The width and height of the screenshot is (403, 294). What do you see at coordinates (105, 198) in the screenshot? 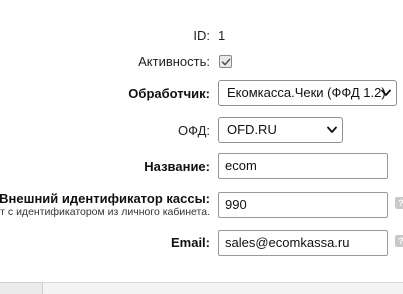
I see `external-id-label: Внешний идентификатор кассы:` at bounding box center [105, 198].